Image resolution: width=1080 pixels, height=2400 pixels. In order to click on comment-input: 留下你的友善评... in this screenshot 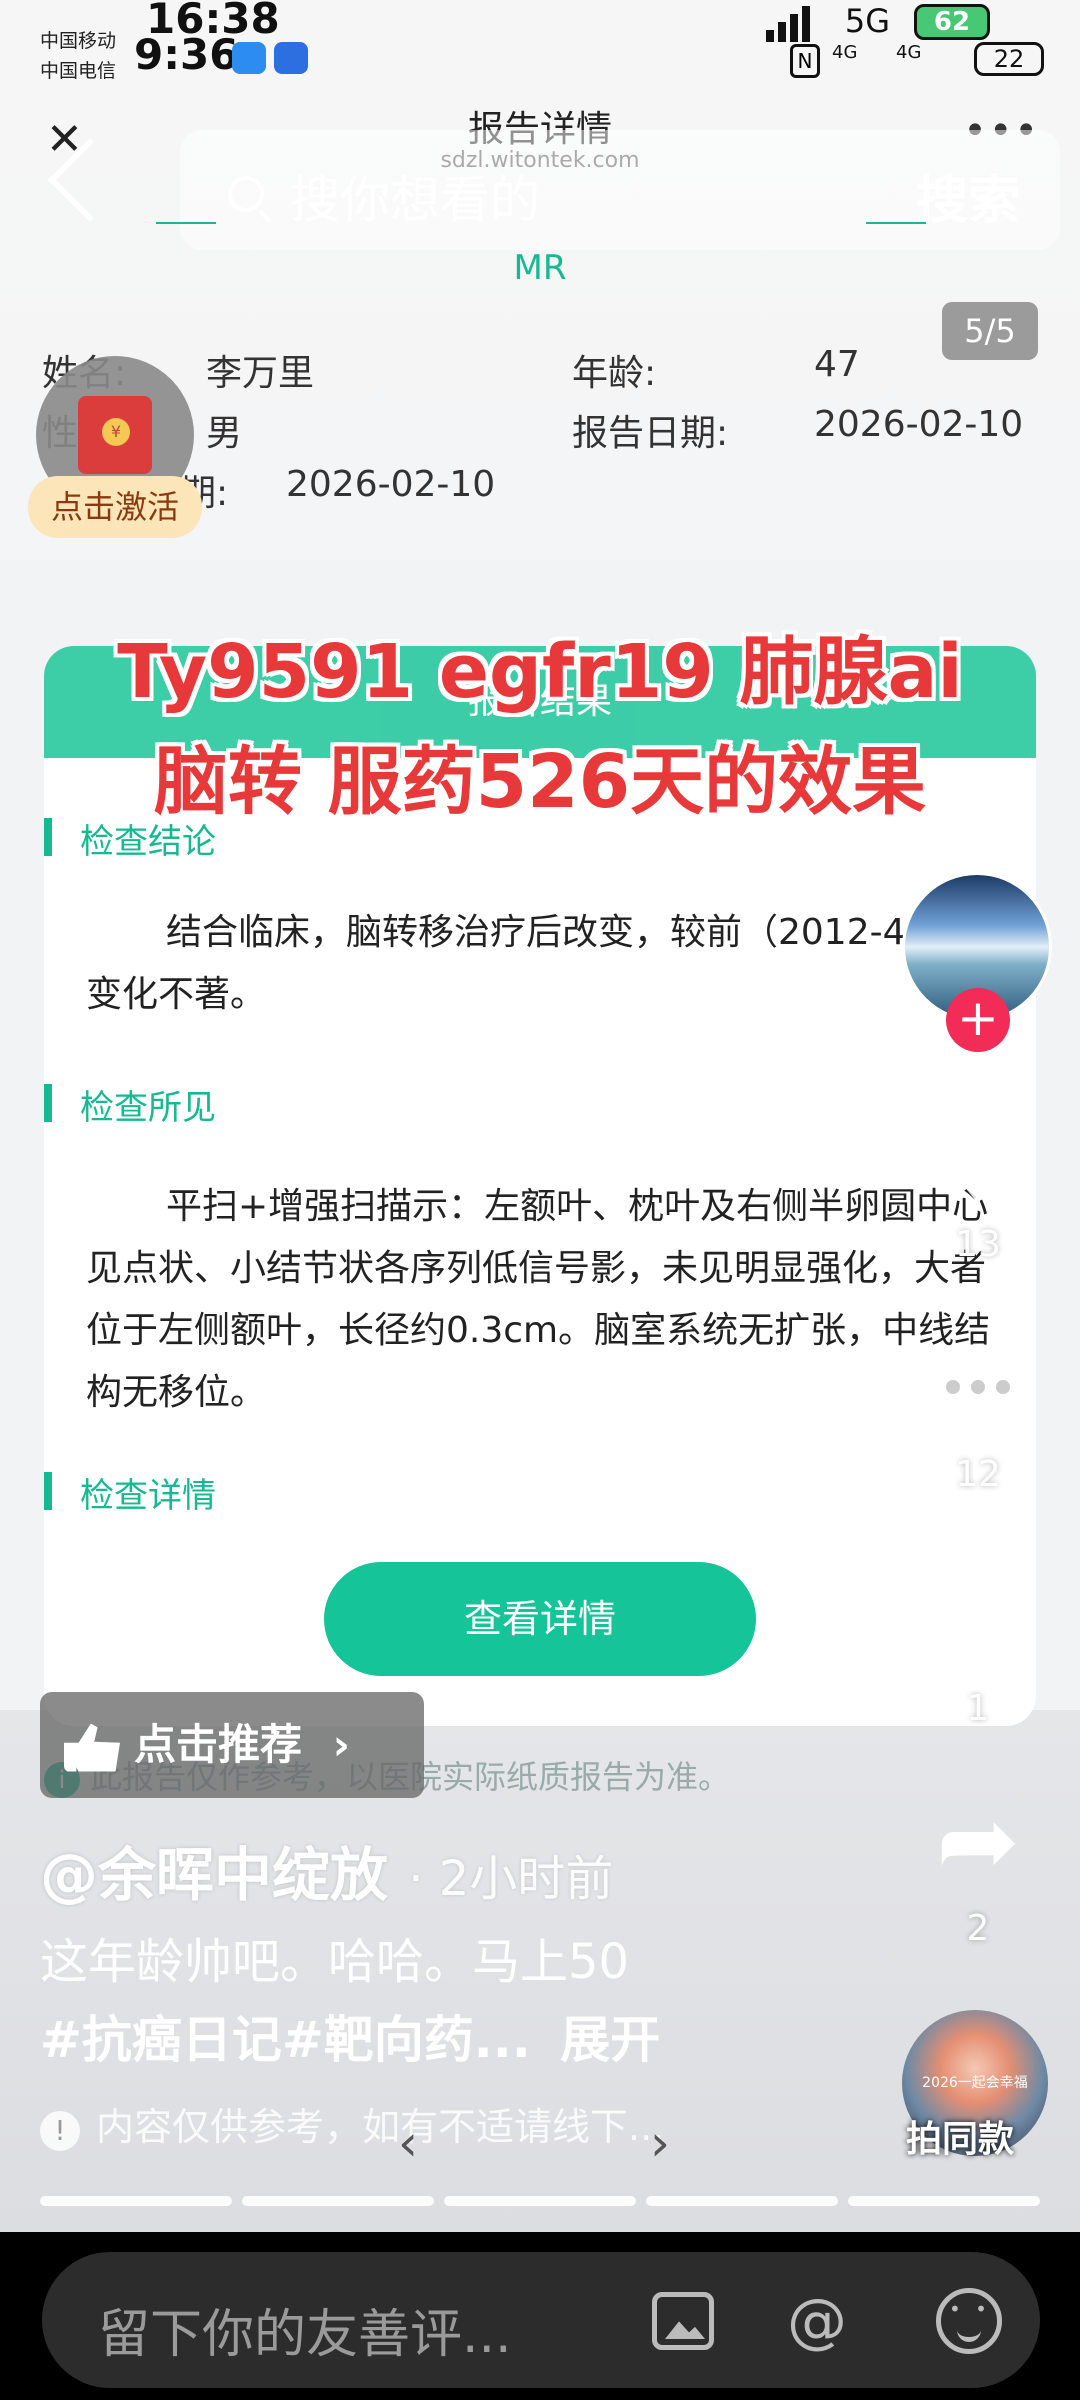, I will do `click(305, 2329)`.